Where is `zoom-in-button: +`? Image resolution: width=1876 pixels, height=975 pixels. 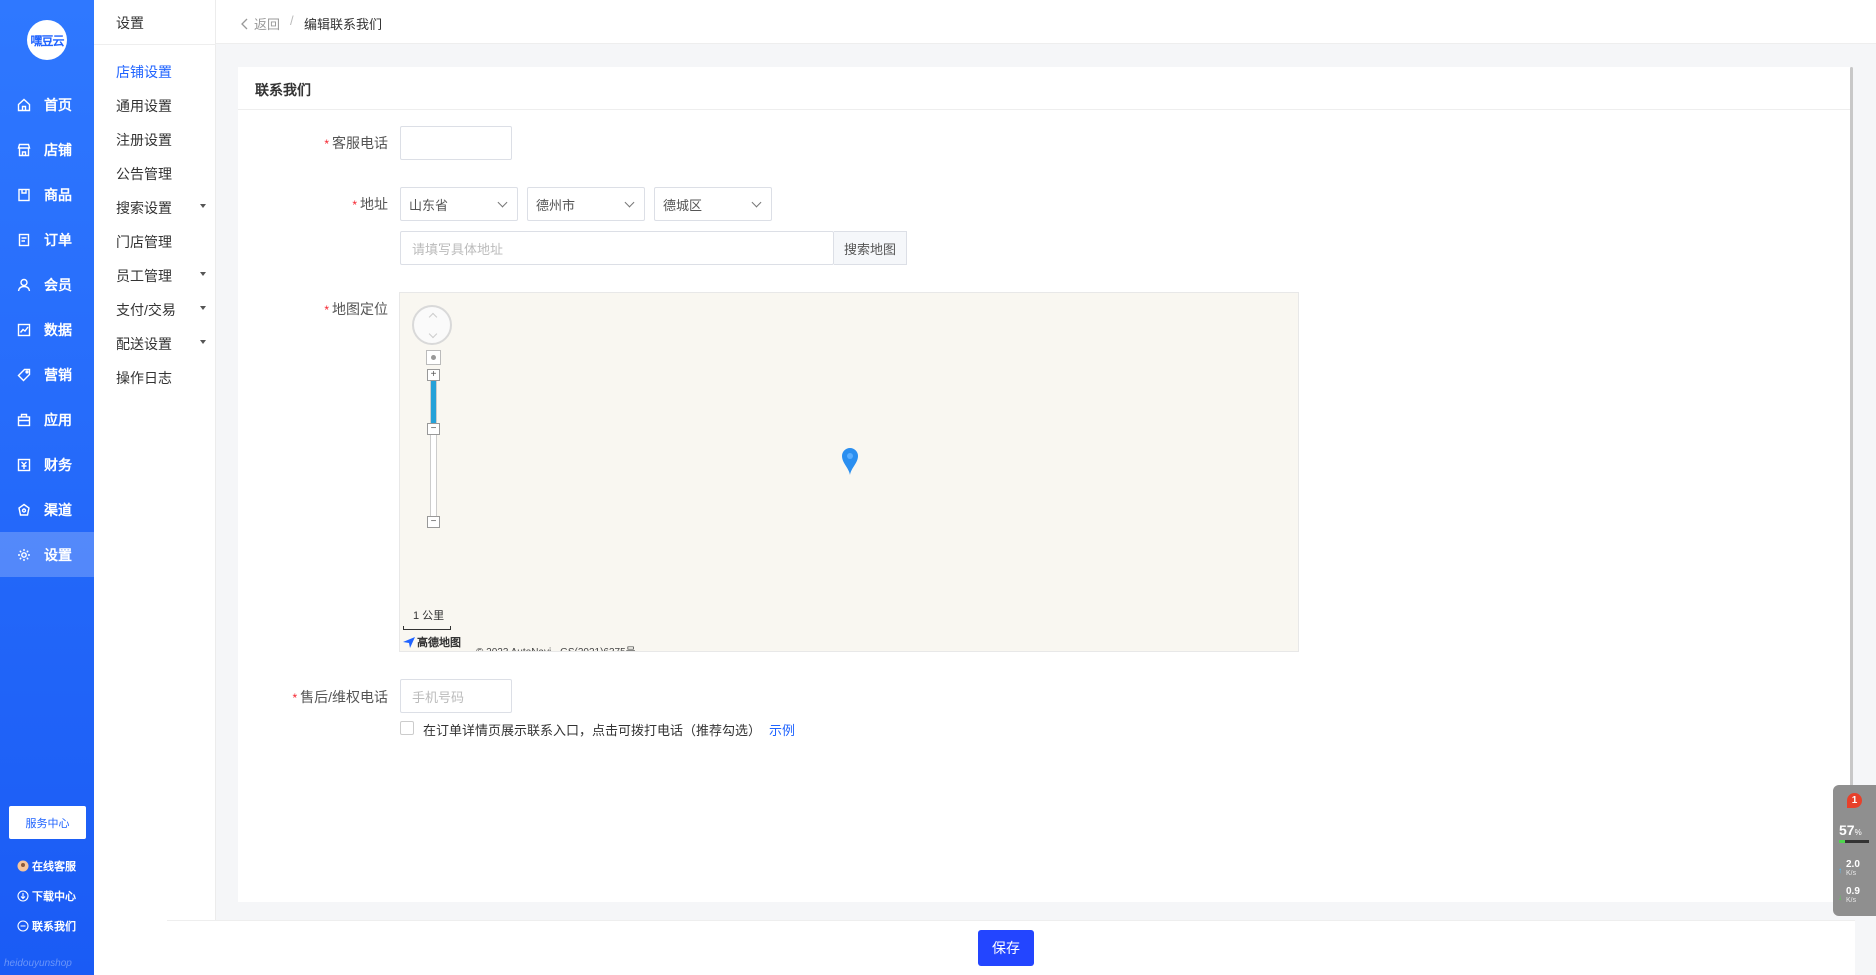 zoom-in-button: + is located at coordinates (433, 375).